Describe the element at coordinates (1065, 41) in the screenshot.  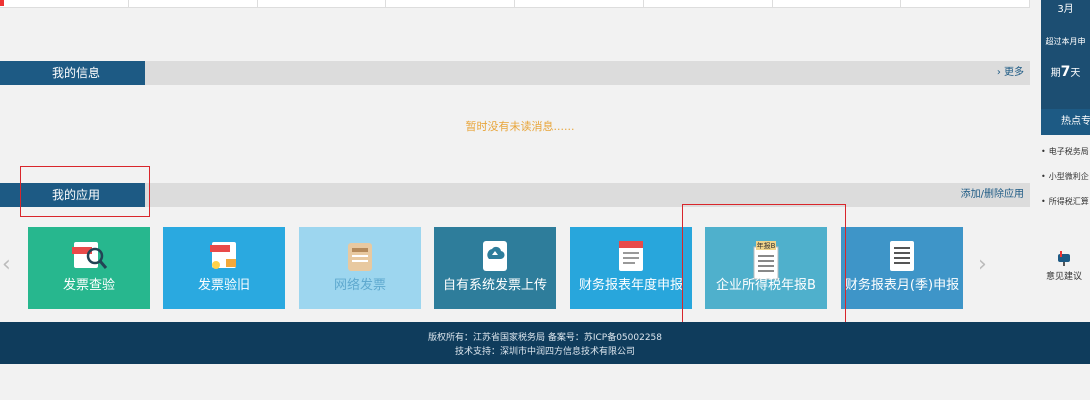
I see `calendar-notice: 超过本月申` at that location.